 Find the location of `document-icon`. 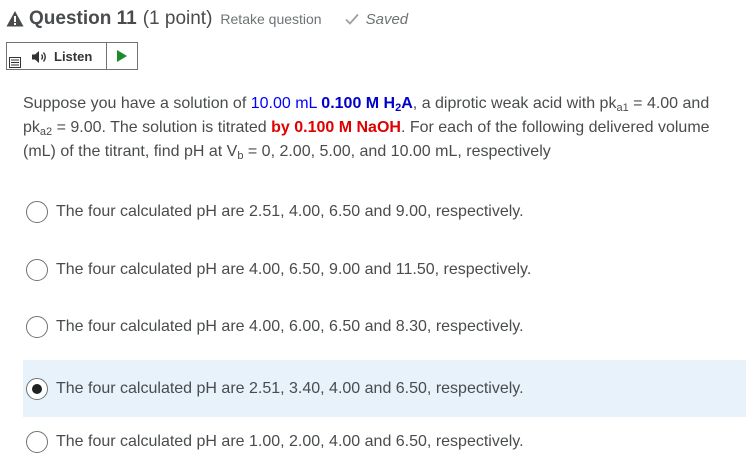

document-icon is located at coordinates (15, 62).